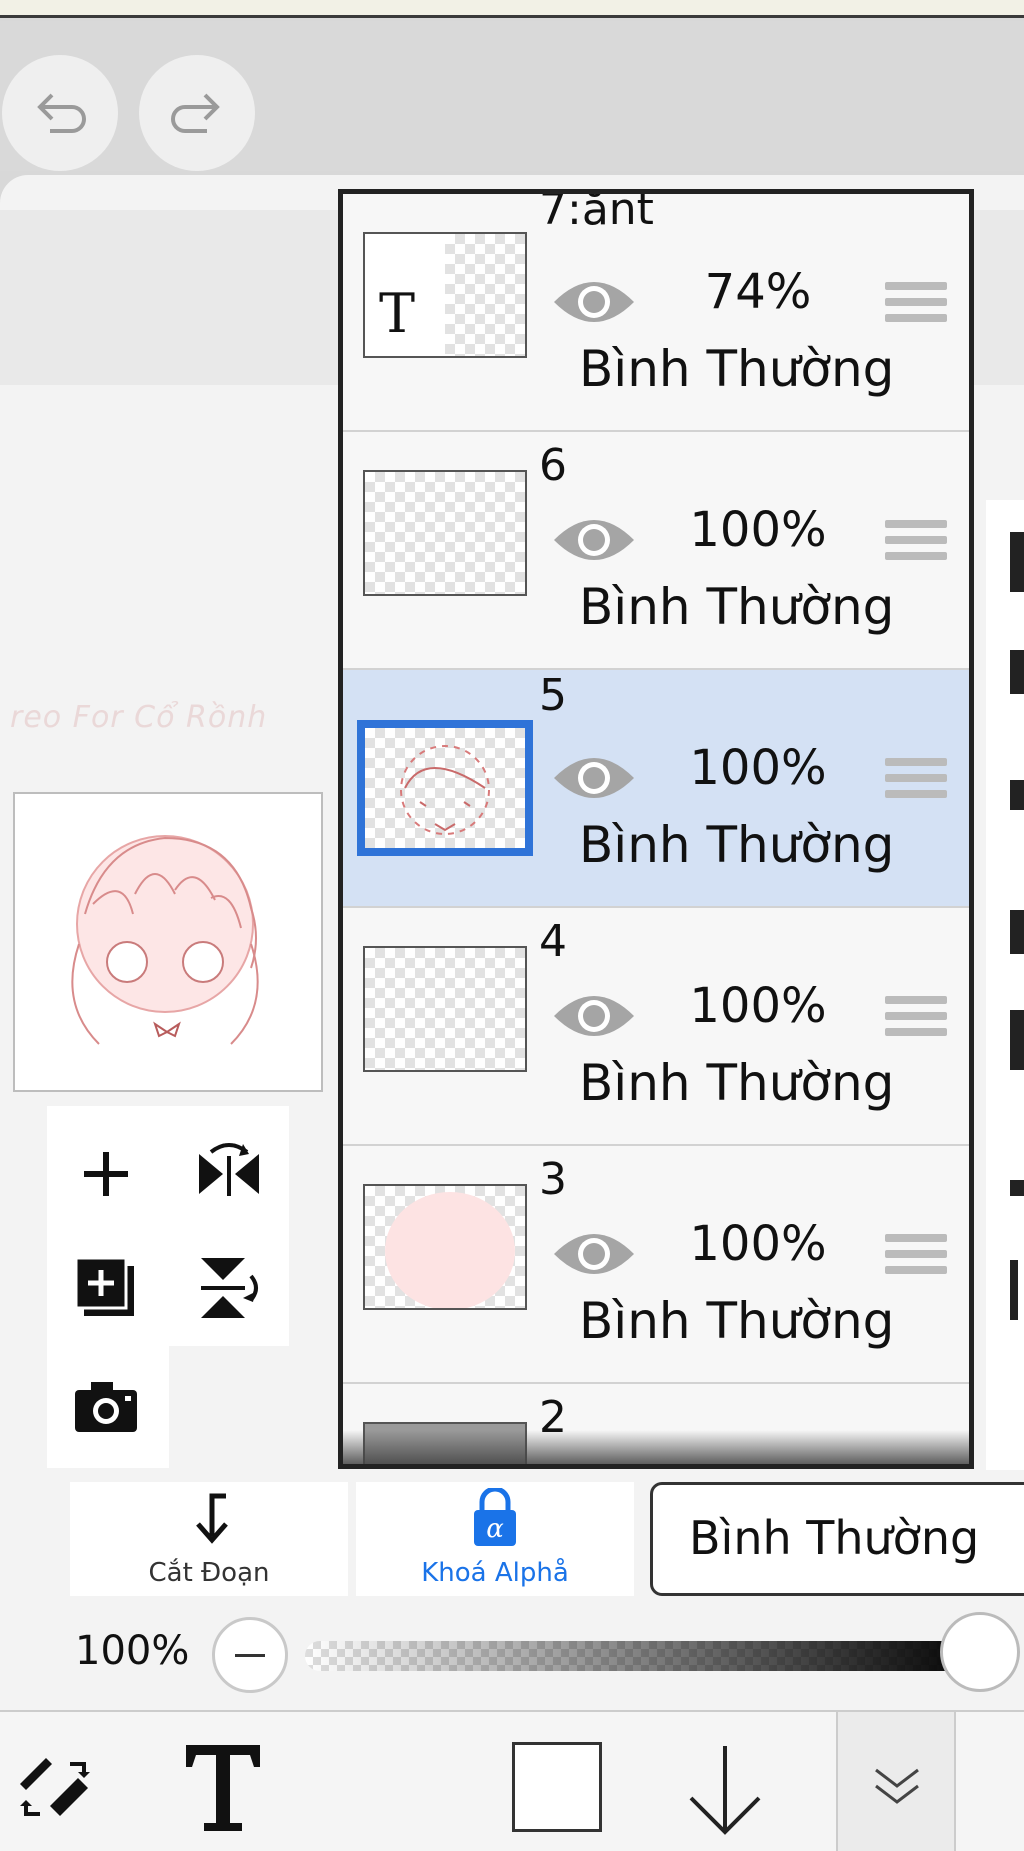 This screenshot has width=1024, height=1851. I want to click on clip-arrow-icon, so click(212, 1518).